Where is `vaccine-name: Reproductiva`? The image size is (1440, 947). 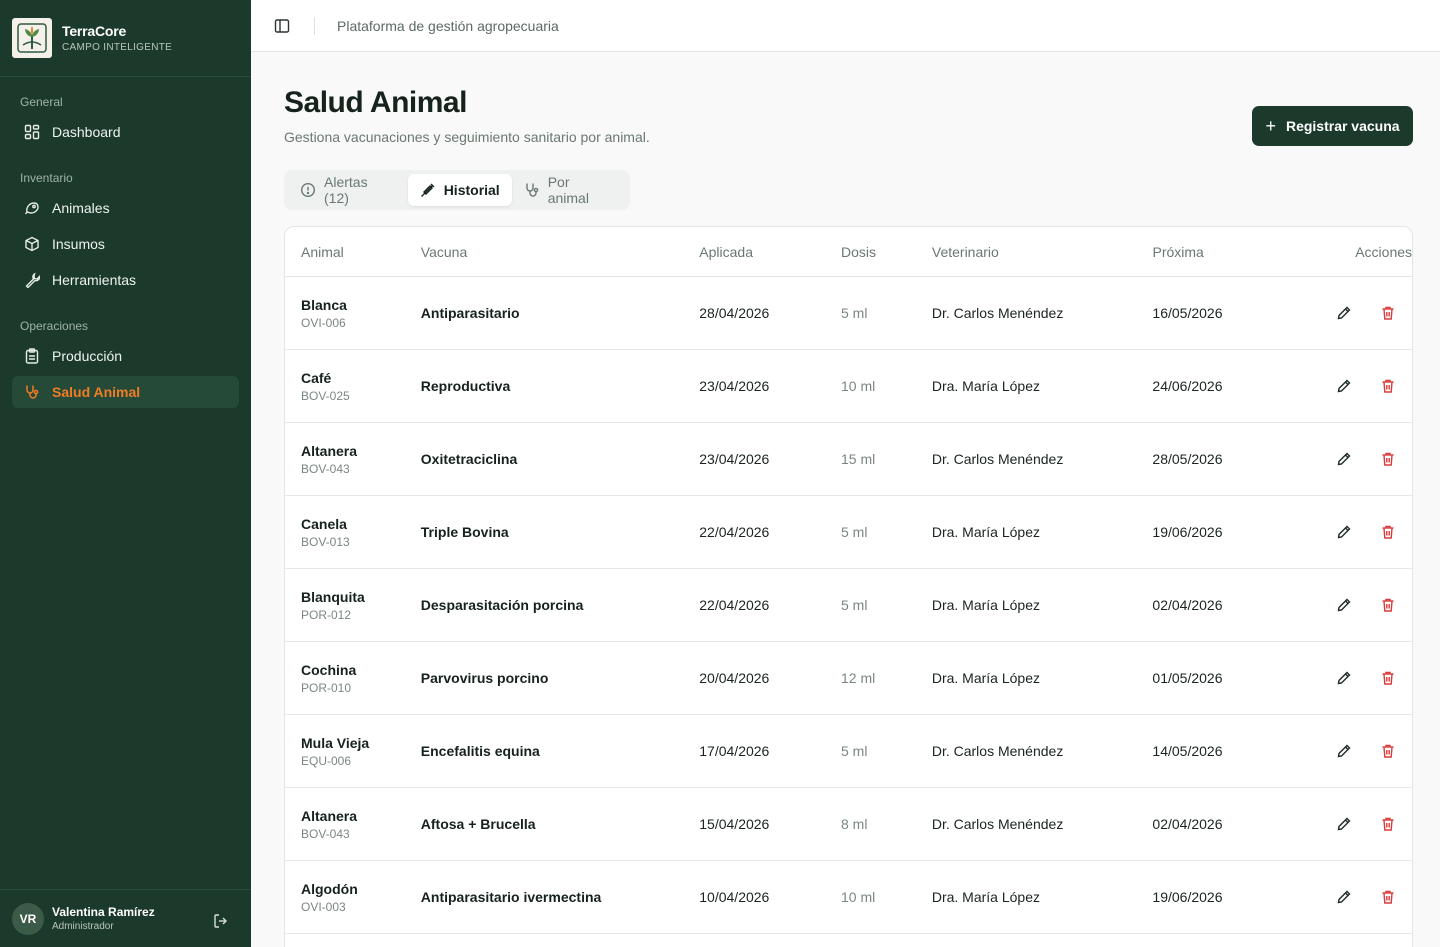 vaccine-name: Reproductiva is located at coordinates (465, 386).